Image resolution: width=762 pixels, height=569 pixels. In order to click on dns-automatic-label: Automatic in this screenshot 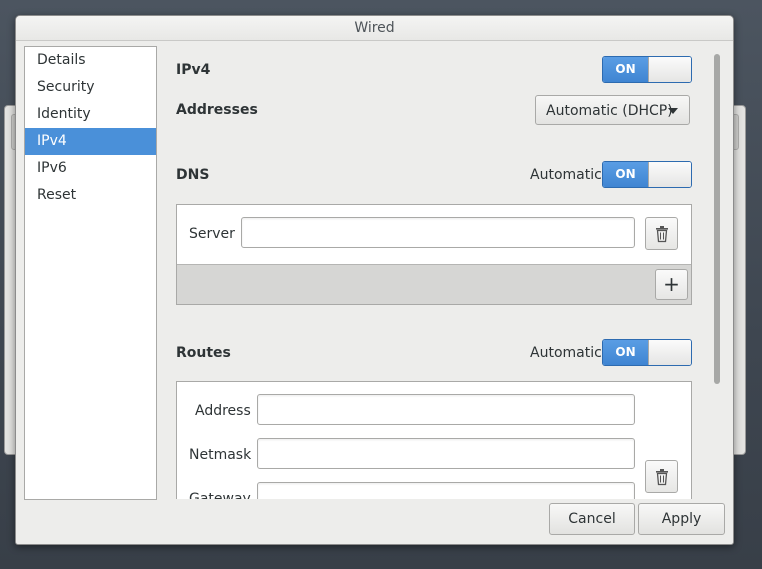, I will do `click(566, 175)`.